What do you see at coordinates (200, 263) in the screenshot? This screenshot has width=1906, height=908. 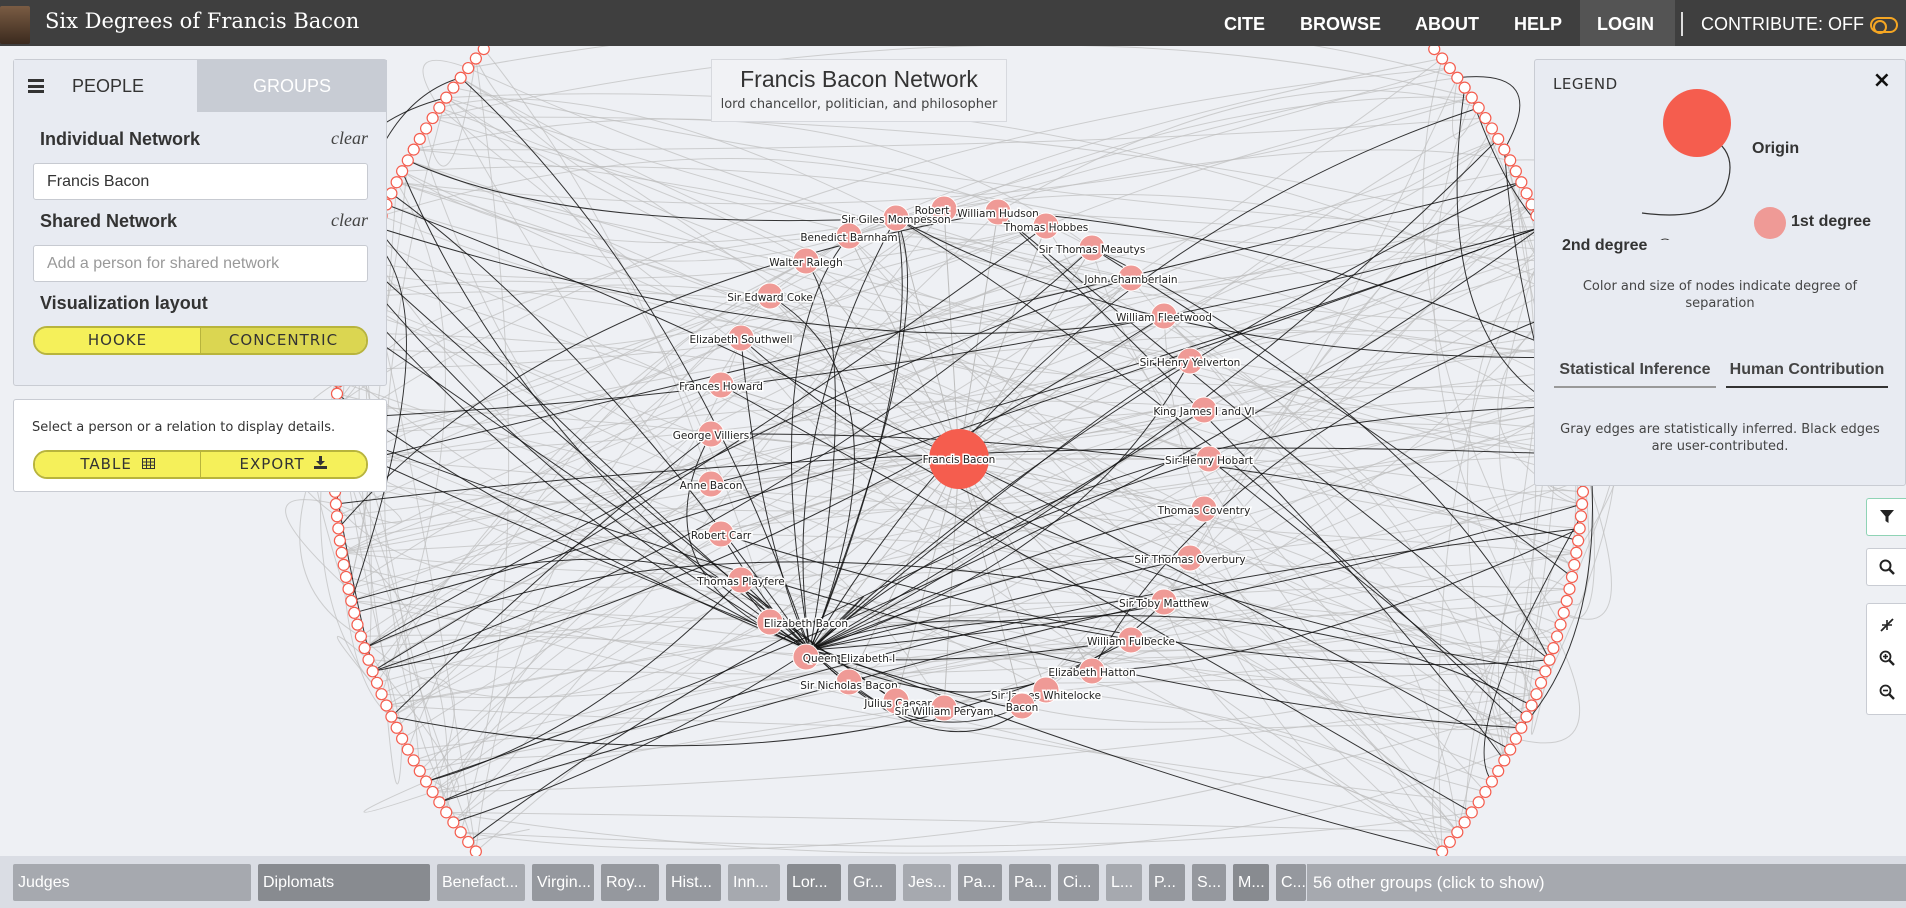 I see `shared-network-input` at bounding box center [200, 263].